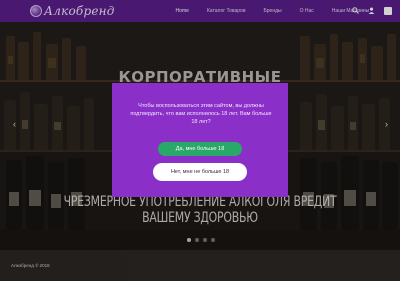 This screenshot has width=400, height=281. What do you see at coordinates (200, 172) in the screenshot?
I see `age-confirm-no-button: Нет, мне не больше 18` at bounding box center [200, 172].